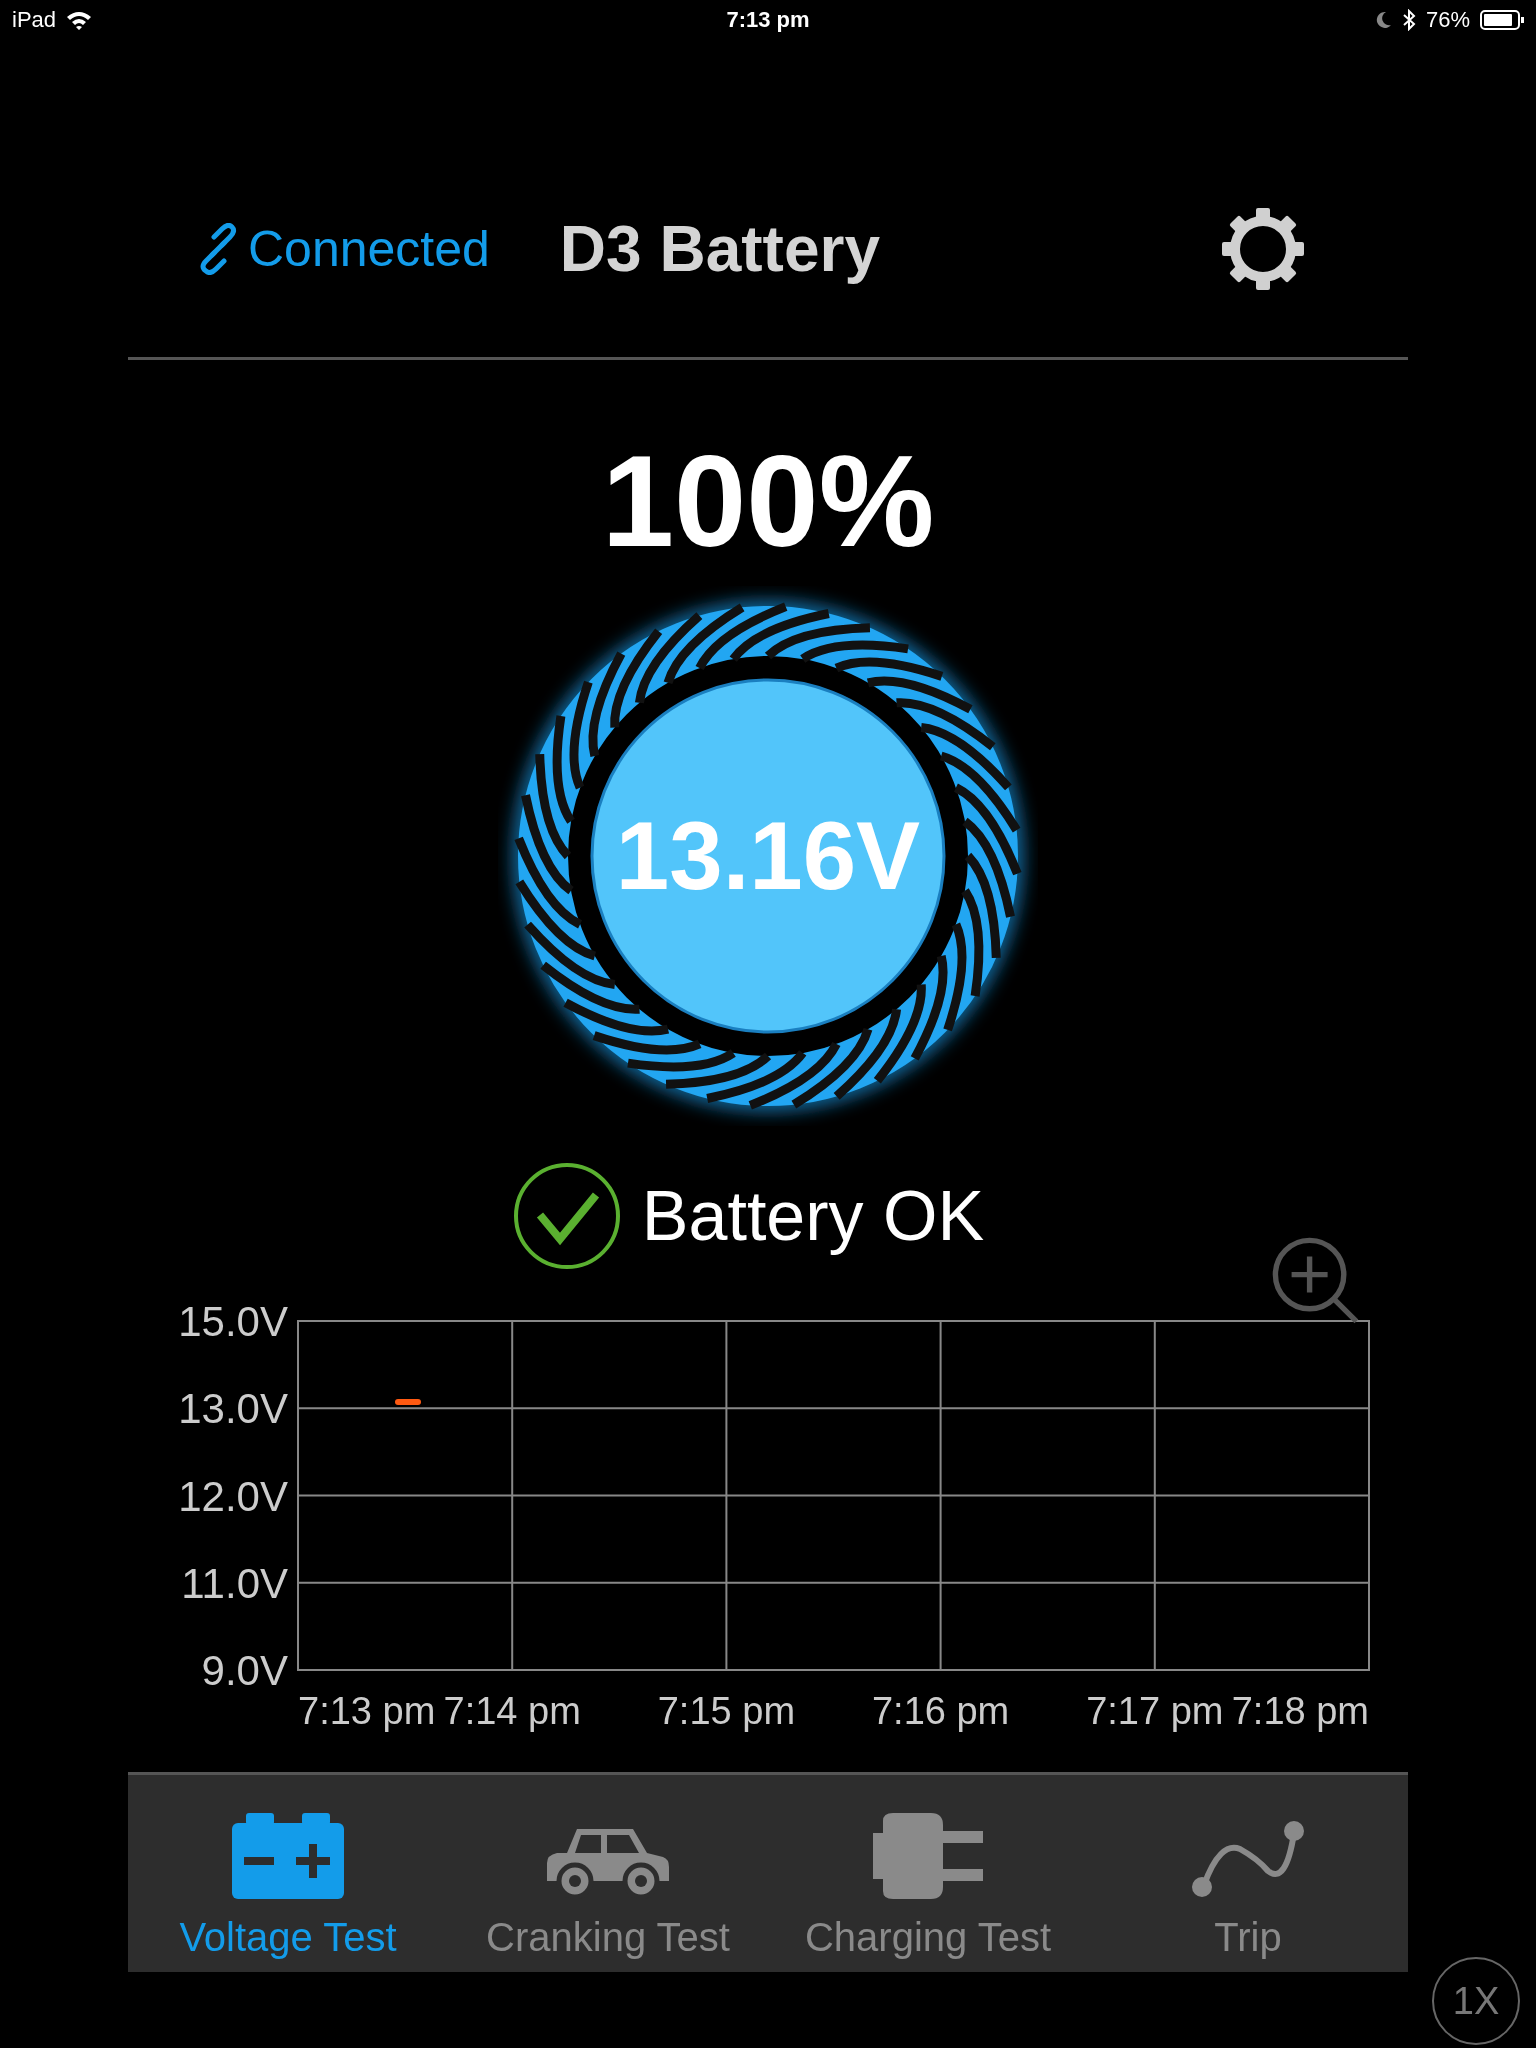 This screenshot has height=2048, width=1536. Describe the element at coordinates (940, 1711) in the screenshot. I see `x-axis-label: 7:16 pm` at that location.